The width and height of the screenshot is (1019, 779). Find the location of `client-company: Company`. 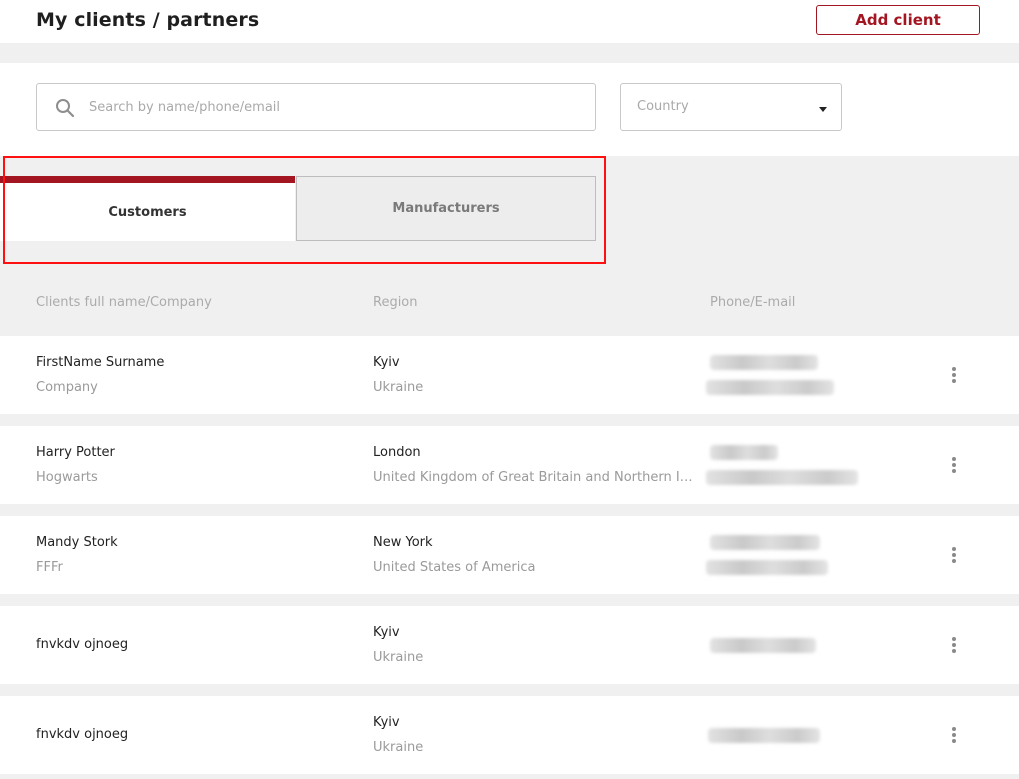

client-company: Company is located at coordinates (67, 387).